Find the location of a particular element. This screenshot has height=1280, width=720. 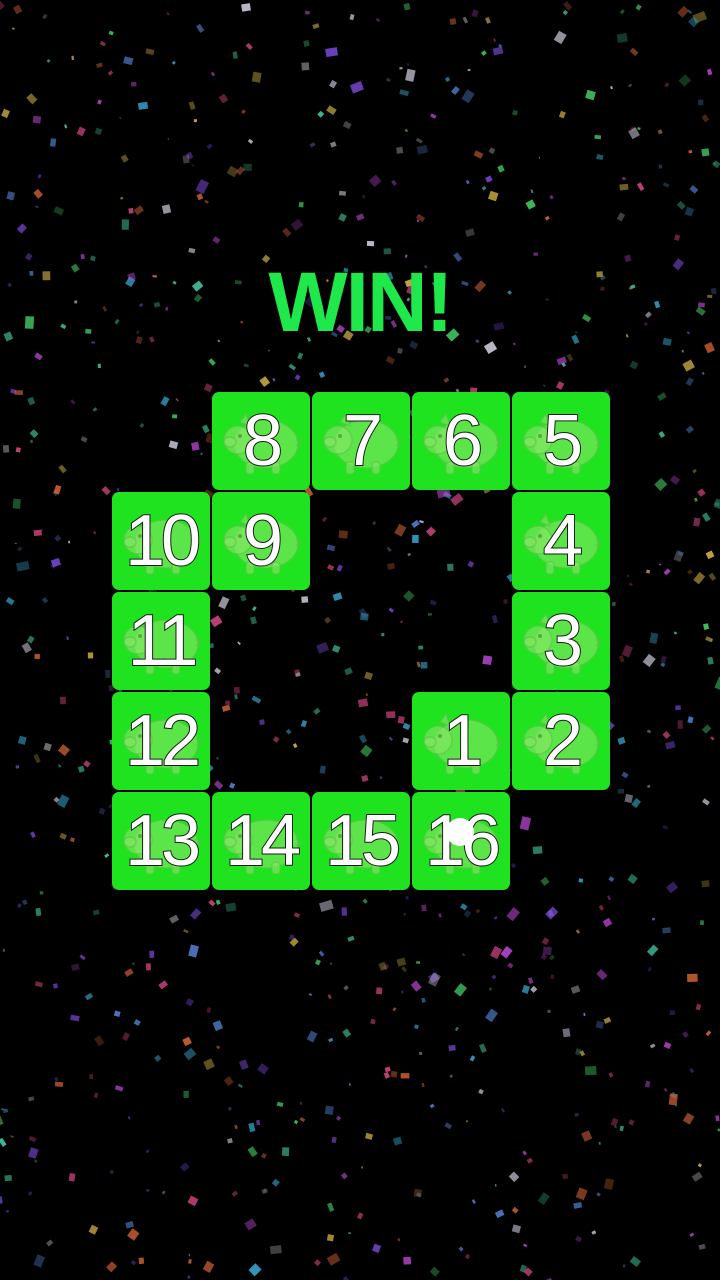

tile-number: 15 is located at coordinates (363, 841).